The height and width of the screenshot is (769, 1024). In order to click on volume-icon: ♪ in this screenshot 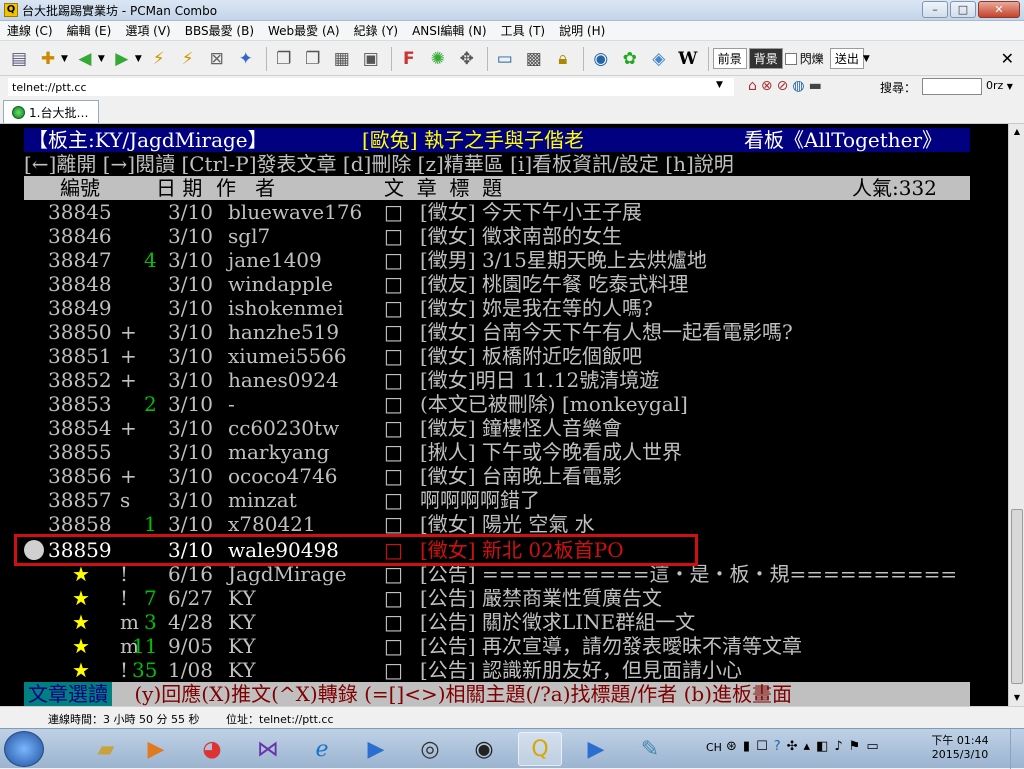, I will do `click(838, 746)`.